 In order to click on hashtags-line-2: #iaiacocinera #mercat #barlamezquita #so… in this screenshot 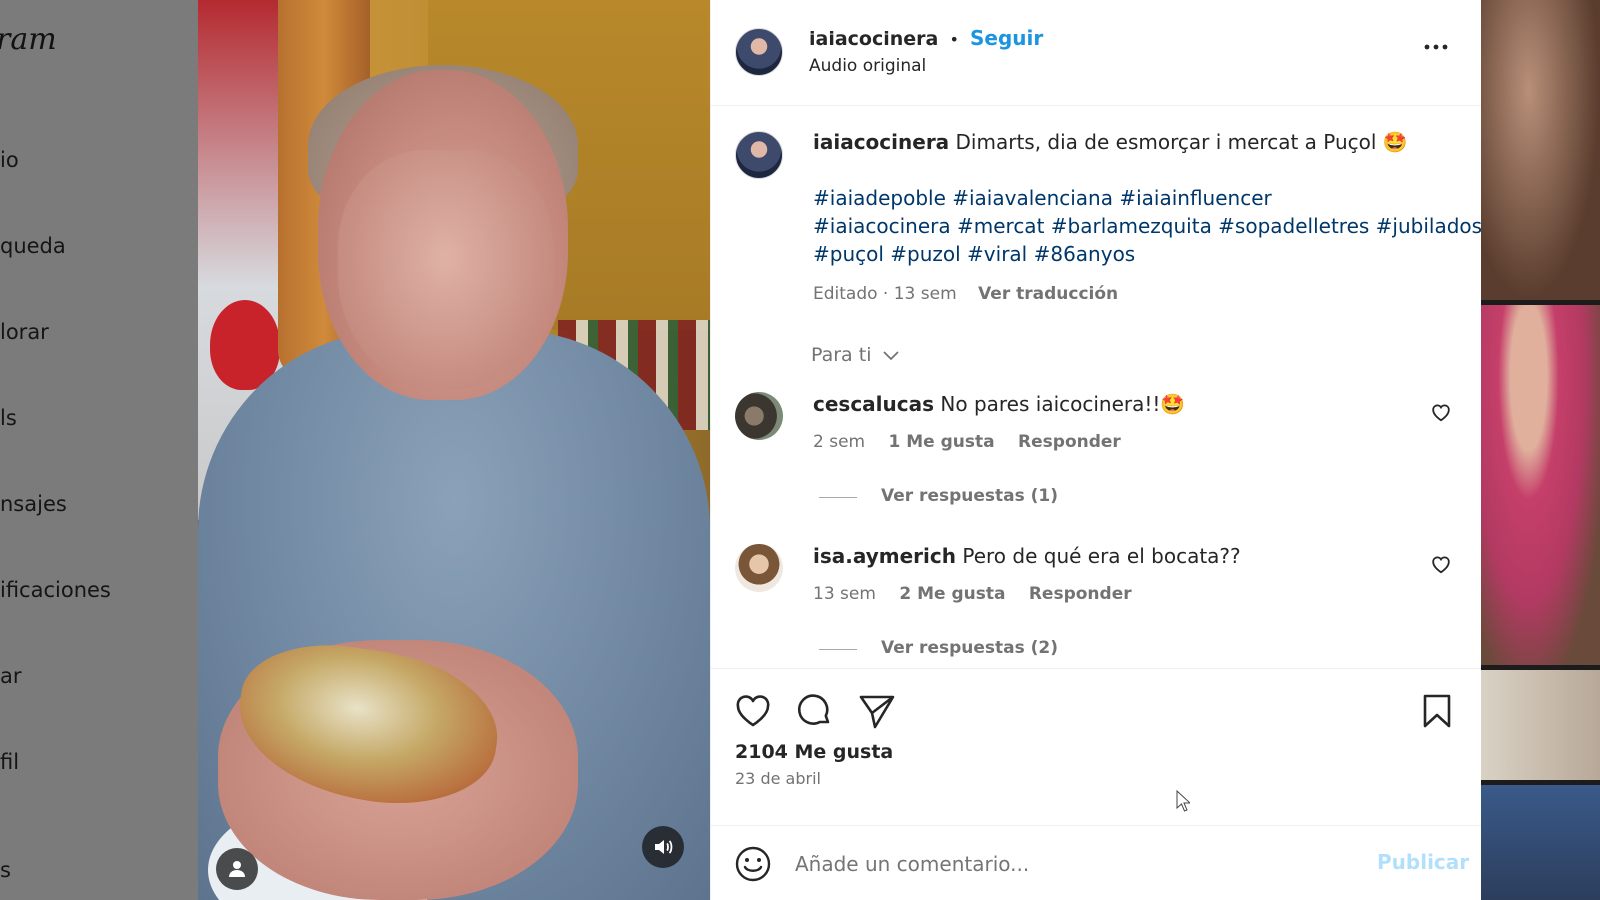, I will do `click(1147, 226)`.